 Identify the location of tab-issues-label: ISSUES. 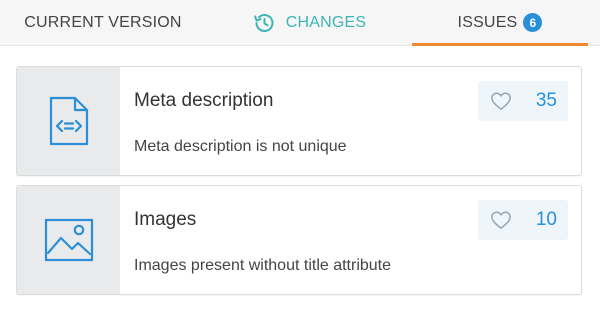
(487, 22).